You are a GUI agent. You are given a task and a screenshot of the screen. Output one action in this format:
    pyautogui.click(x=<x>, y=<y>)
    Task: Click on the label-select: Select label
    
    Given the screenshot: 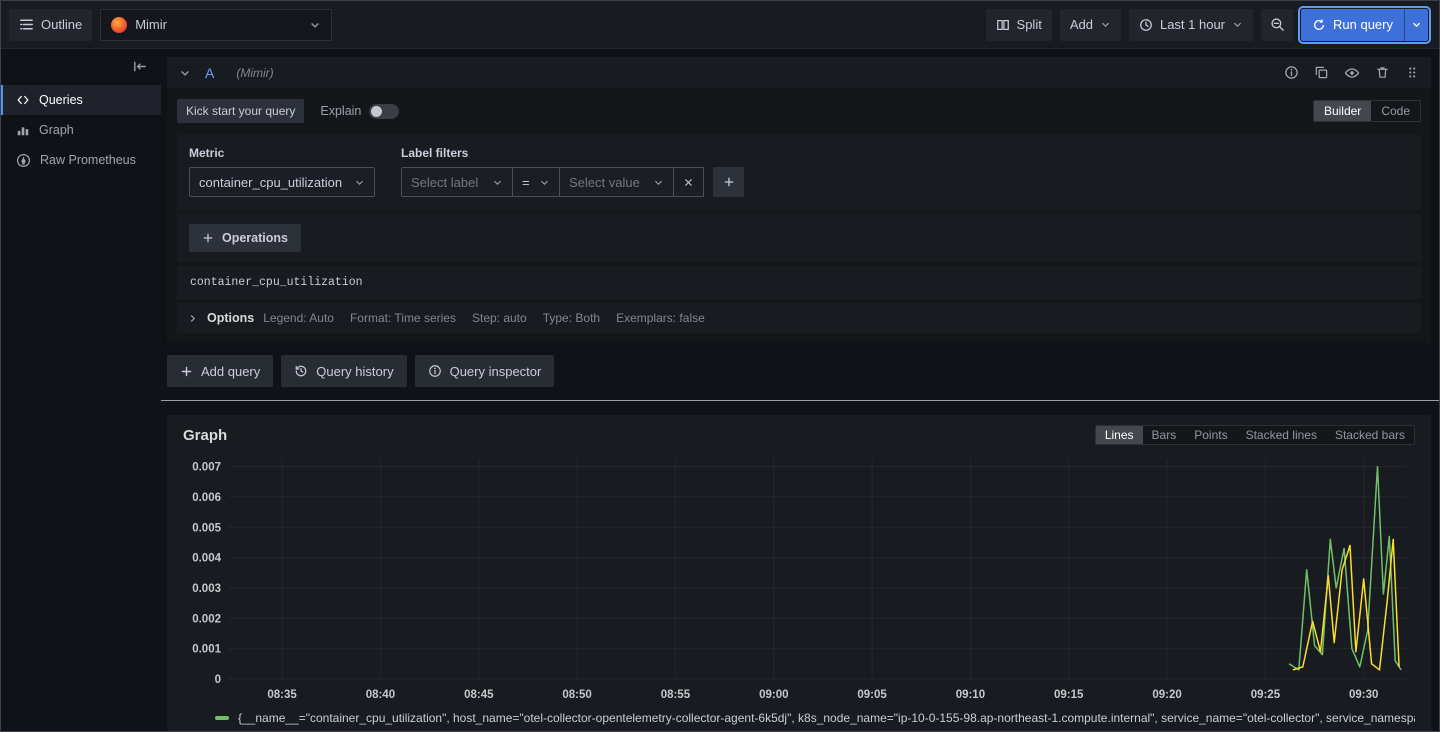 What is the action you would take?
    pyautogui.click(x=457, y=182)
    